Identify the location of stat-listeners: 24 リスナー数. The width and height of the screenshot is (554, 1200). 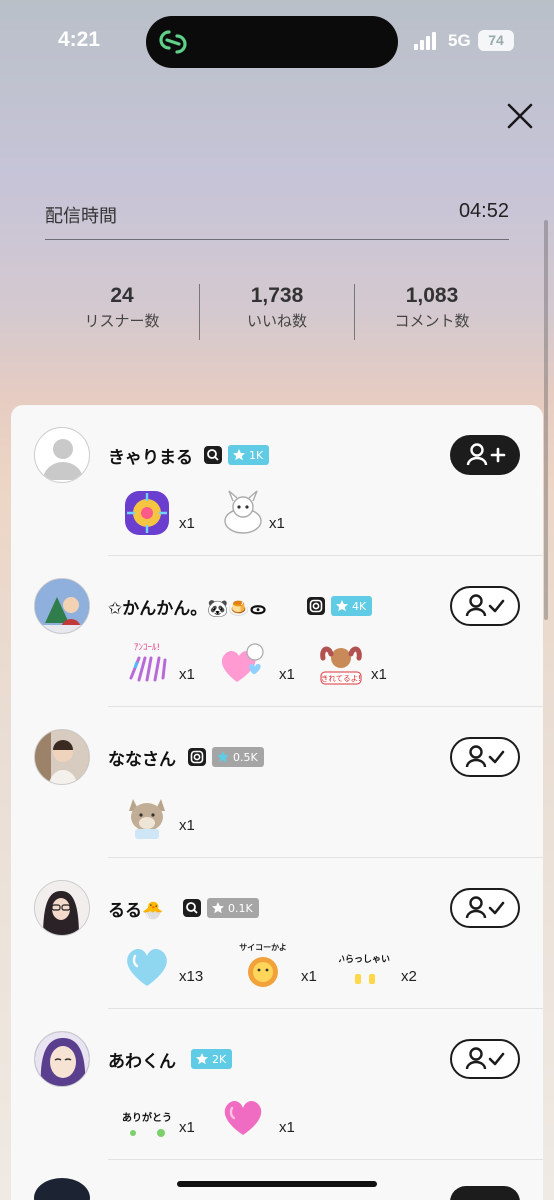
(122, 307).